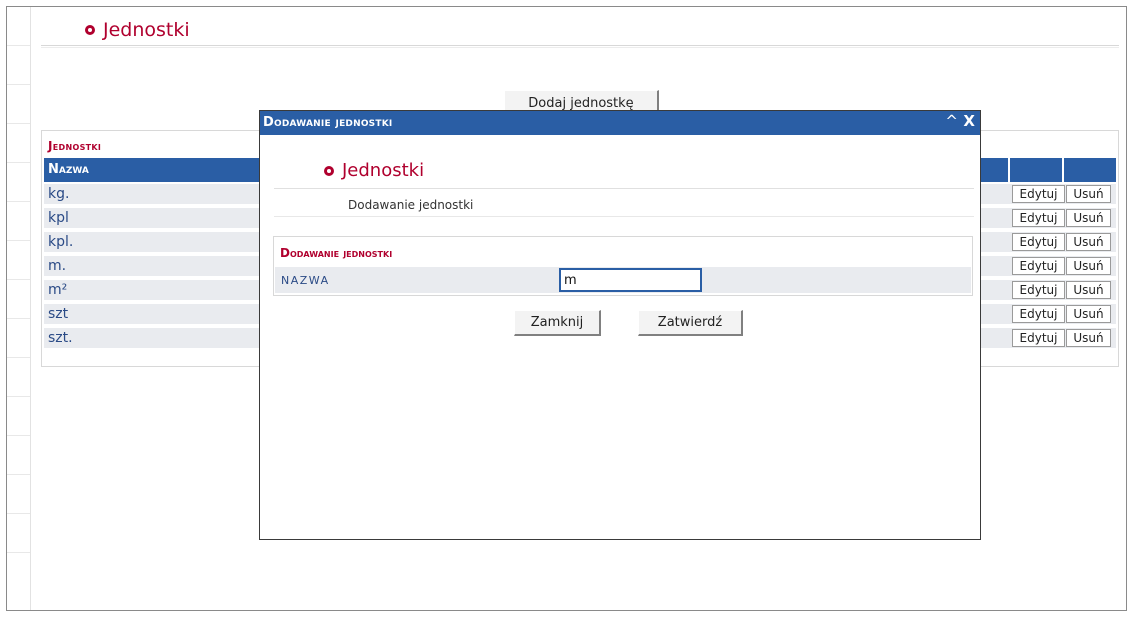 The height and width of the screenshot is (617, 1133). Describe the element at coordinates (19, 308) in the screenshot. I see `left-gutter` at that location.